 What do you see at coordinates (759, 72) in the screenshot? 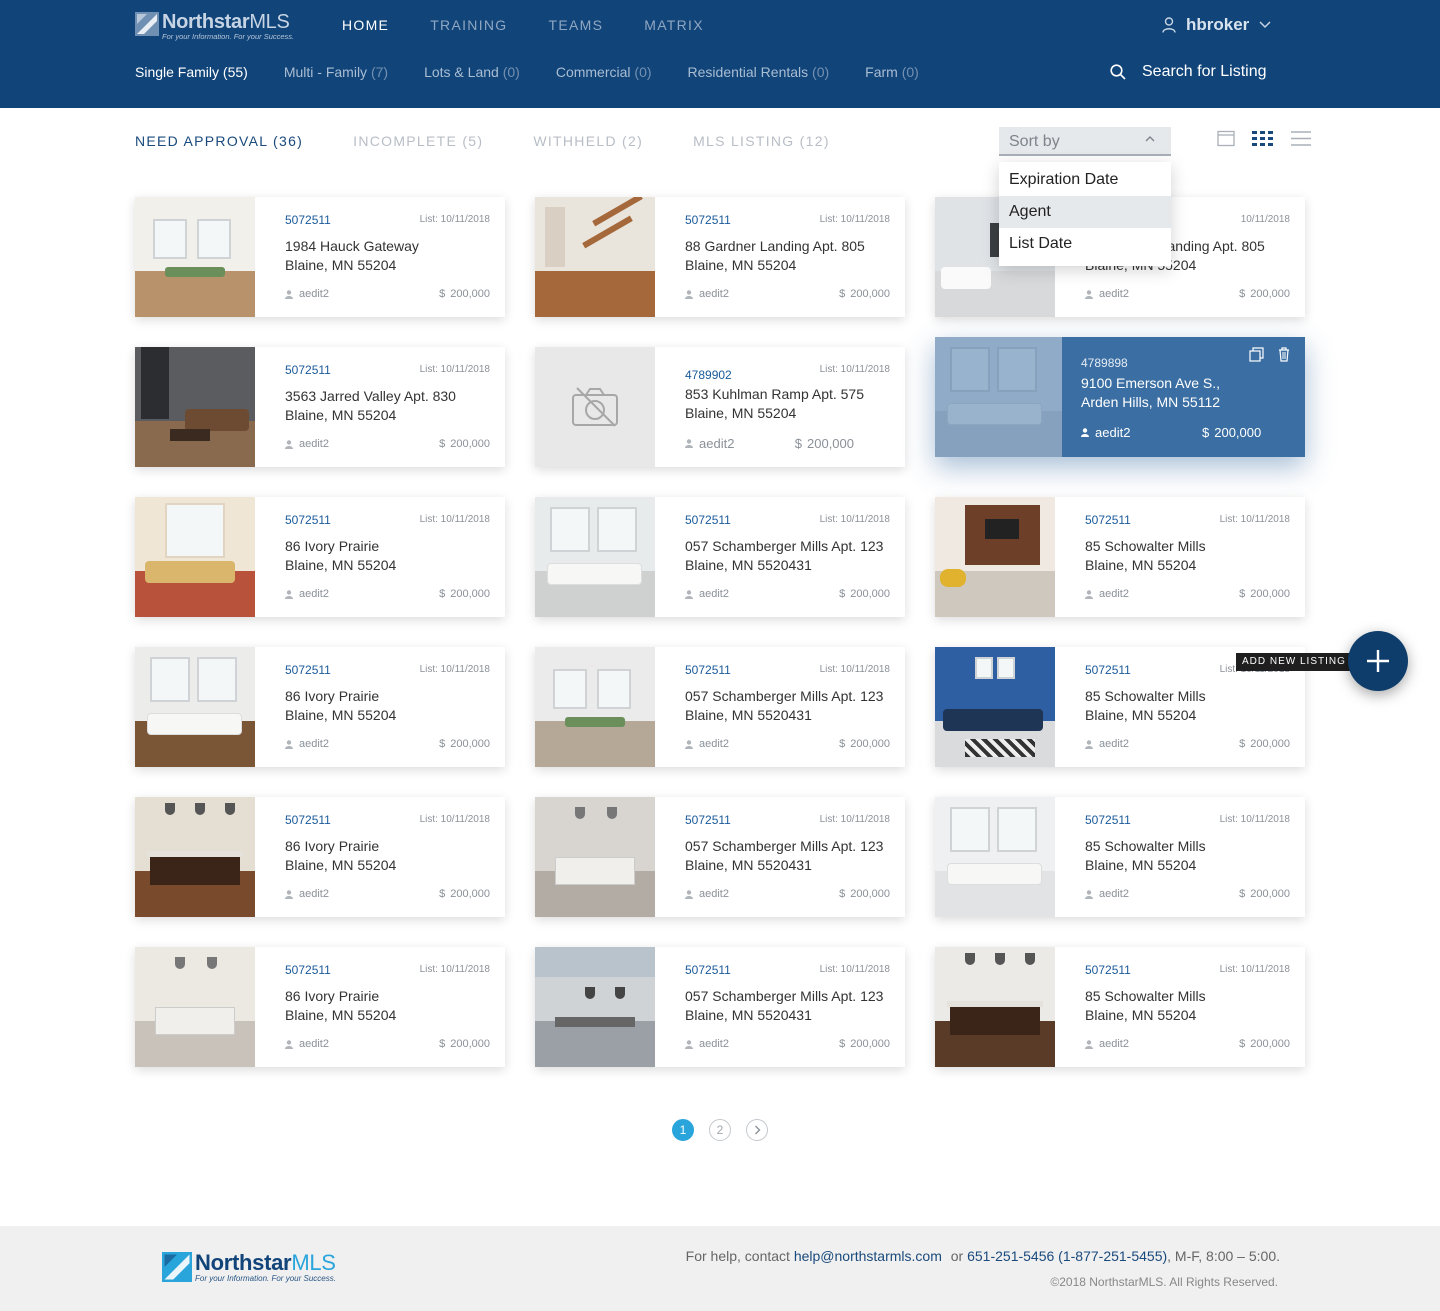
I see `subnav-residential-rentals: Residential Rentals (0)` at bounding box center [759, 72].